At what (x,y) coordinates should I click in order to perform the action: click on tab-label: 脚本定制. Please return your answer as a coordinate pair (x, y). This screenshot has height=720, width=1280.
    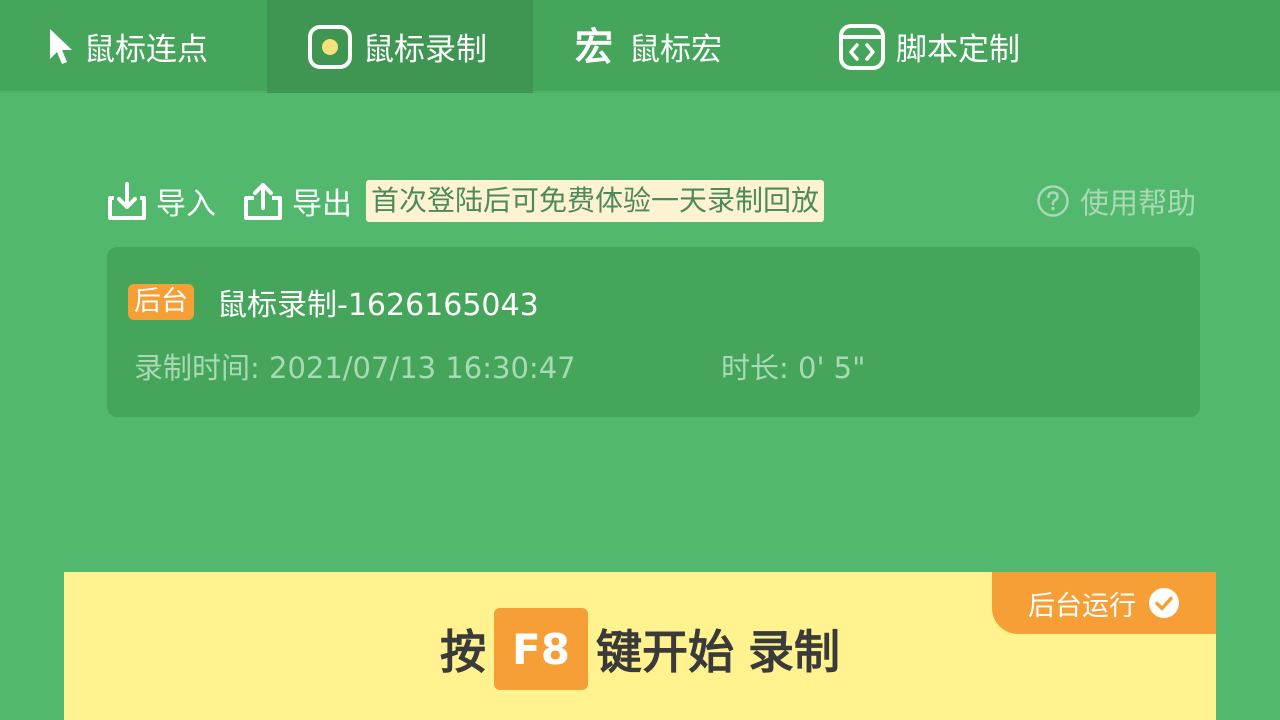
    Looking at the image, I should click on (958, 50).